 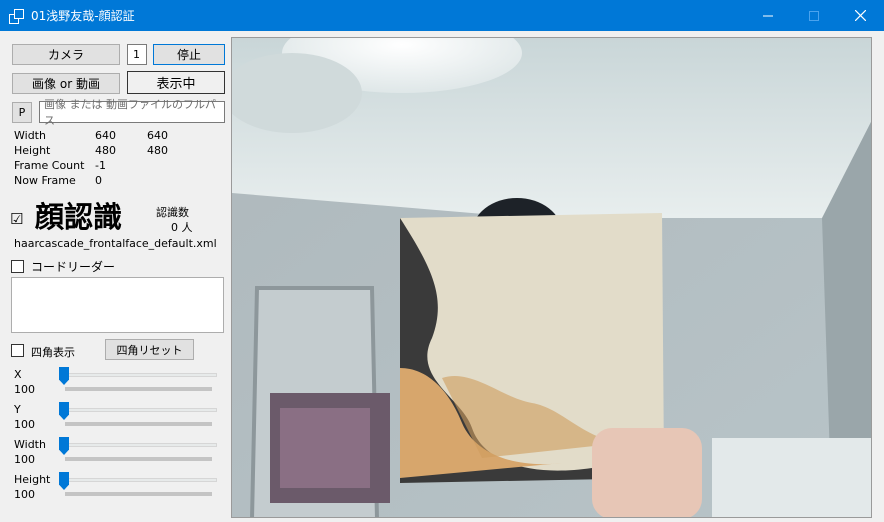 I want to click on frame-count-label: Frame Count, so click(x=49, y=165).